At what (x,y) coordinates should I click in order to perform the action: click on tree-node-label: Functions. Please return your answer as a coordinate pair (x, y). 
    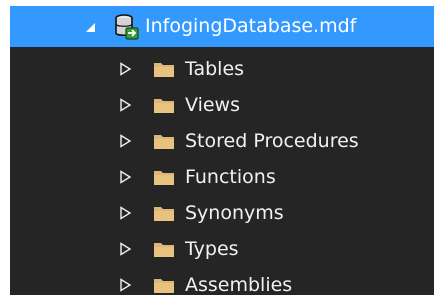
    Looking at the image, I should click on (230, 177).